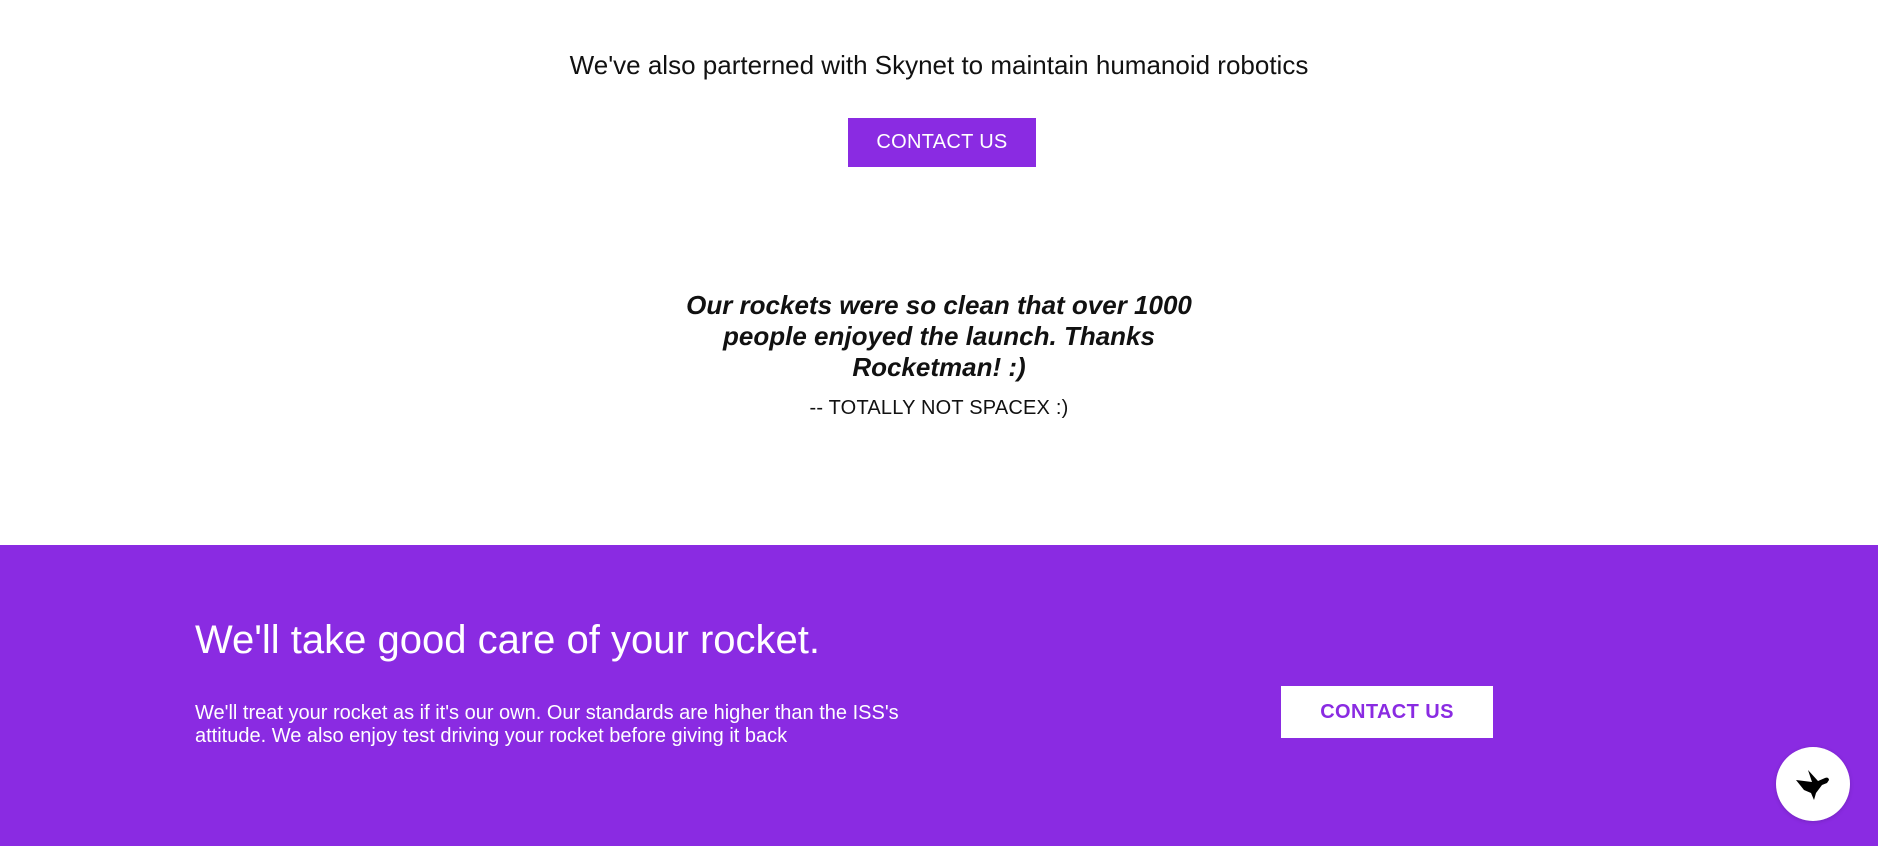 The image size is (1878, 846). What do you see at coordinates (942, 142) in the screenshot?
I see `contact-us-button: CONTACT US` at bounding box center [942, 142].